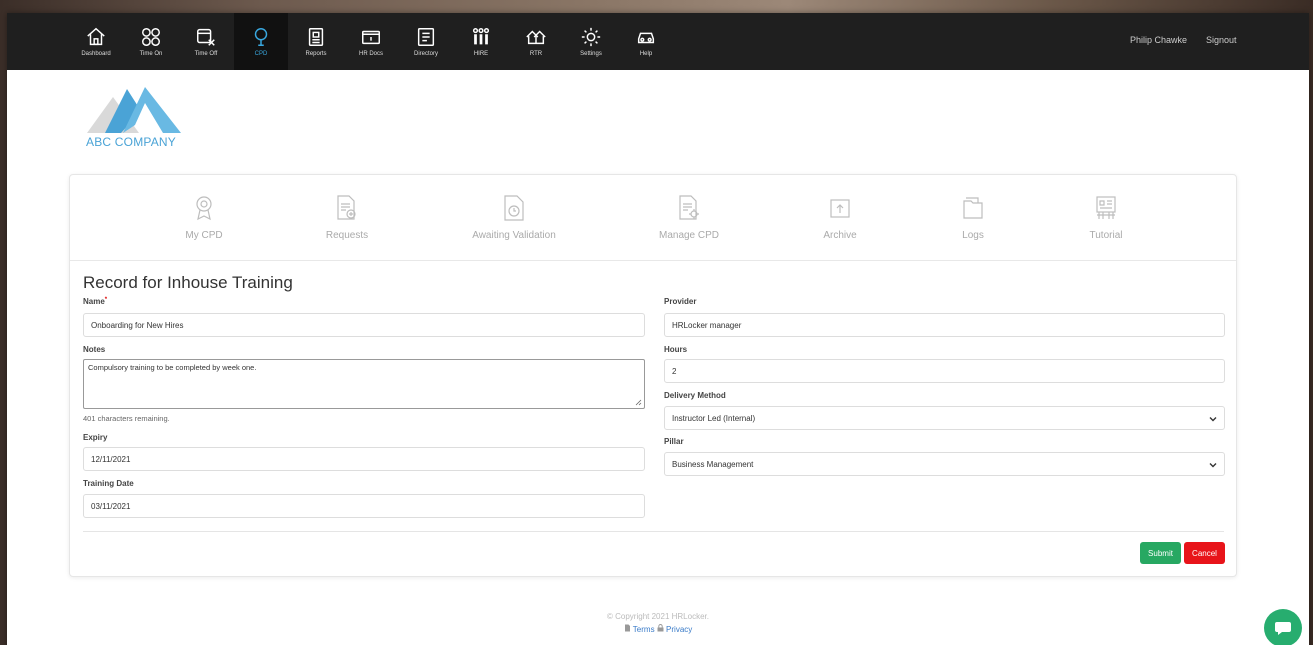  What do you see at coordinates (536, 37) in the screenshot?
I see `rtr-icon` at bounding box center [536, 37].